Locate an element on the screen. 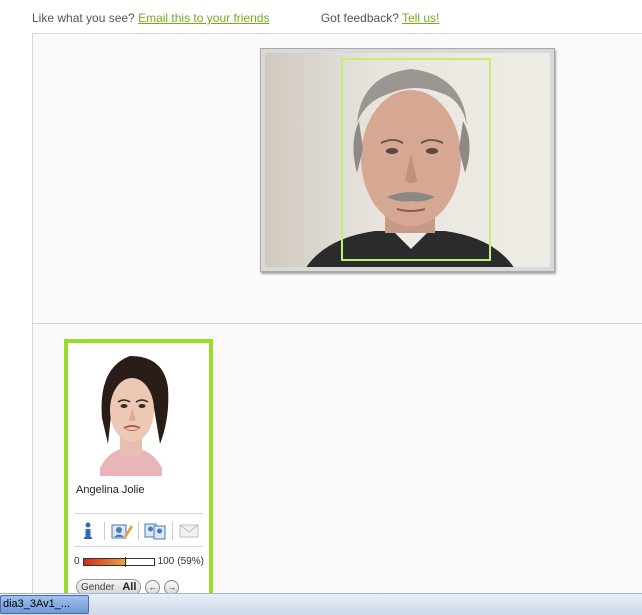 The height and width of the screenshot is (615, 642). match-photo is located at coordinates (130, 412).